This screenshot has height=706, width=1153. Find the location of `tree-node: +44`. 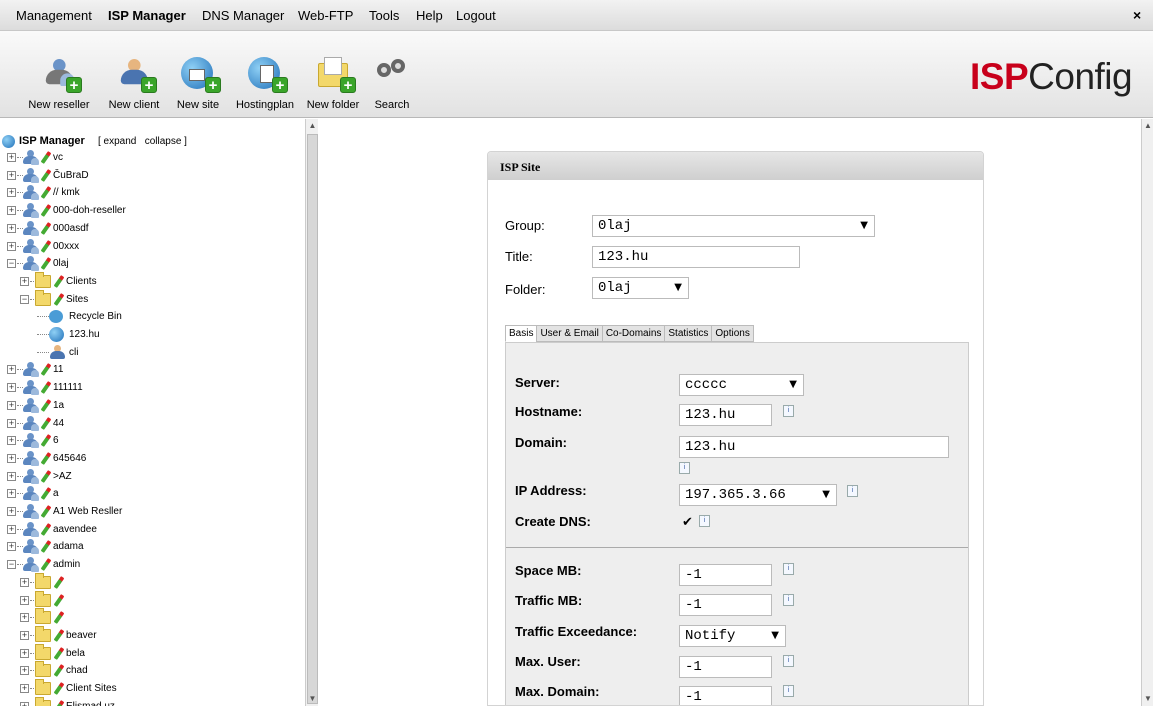

tree-node: +44 is located at coordinates (152, 423).